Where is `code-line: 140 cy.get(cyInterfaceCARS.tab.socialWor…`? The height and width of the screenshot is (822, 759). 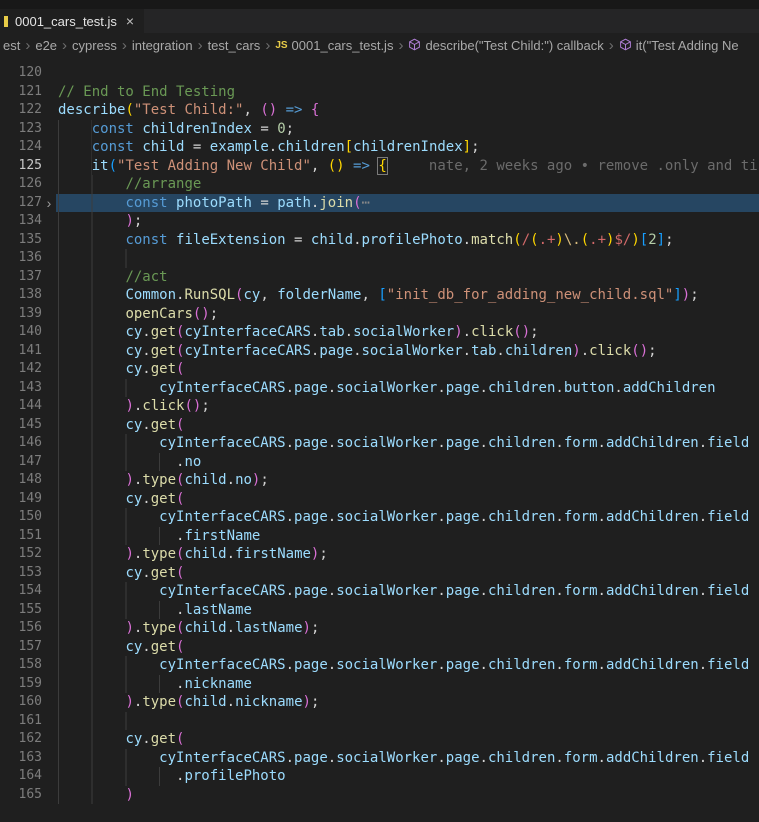 code-line: 140 cy.get(cyInterfaceCARS.tab.socialWor… is located at coordinates (379, 332).